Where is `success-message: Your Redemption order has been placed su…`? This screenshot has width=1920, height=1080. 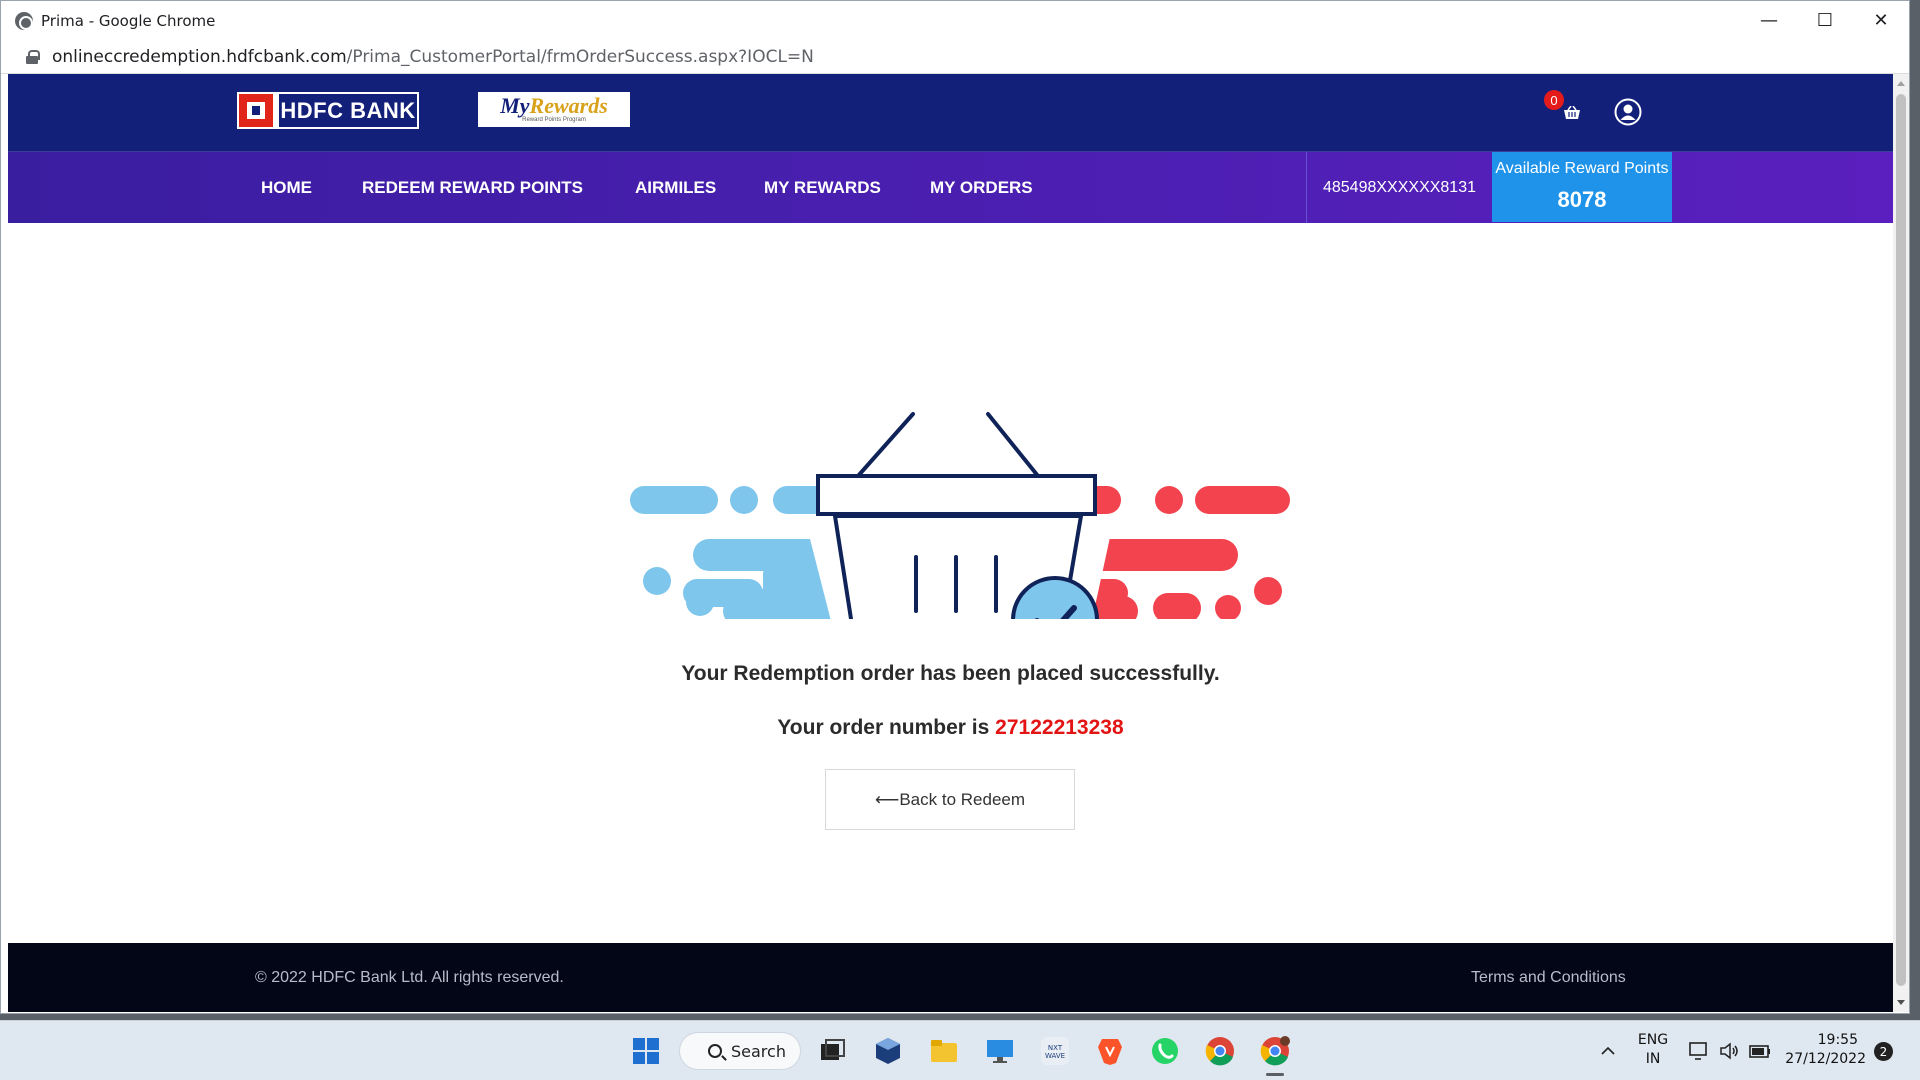
success-message: Your Redemption order has been placed su… is located at coordinates (950, 673).